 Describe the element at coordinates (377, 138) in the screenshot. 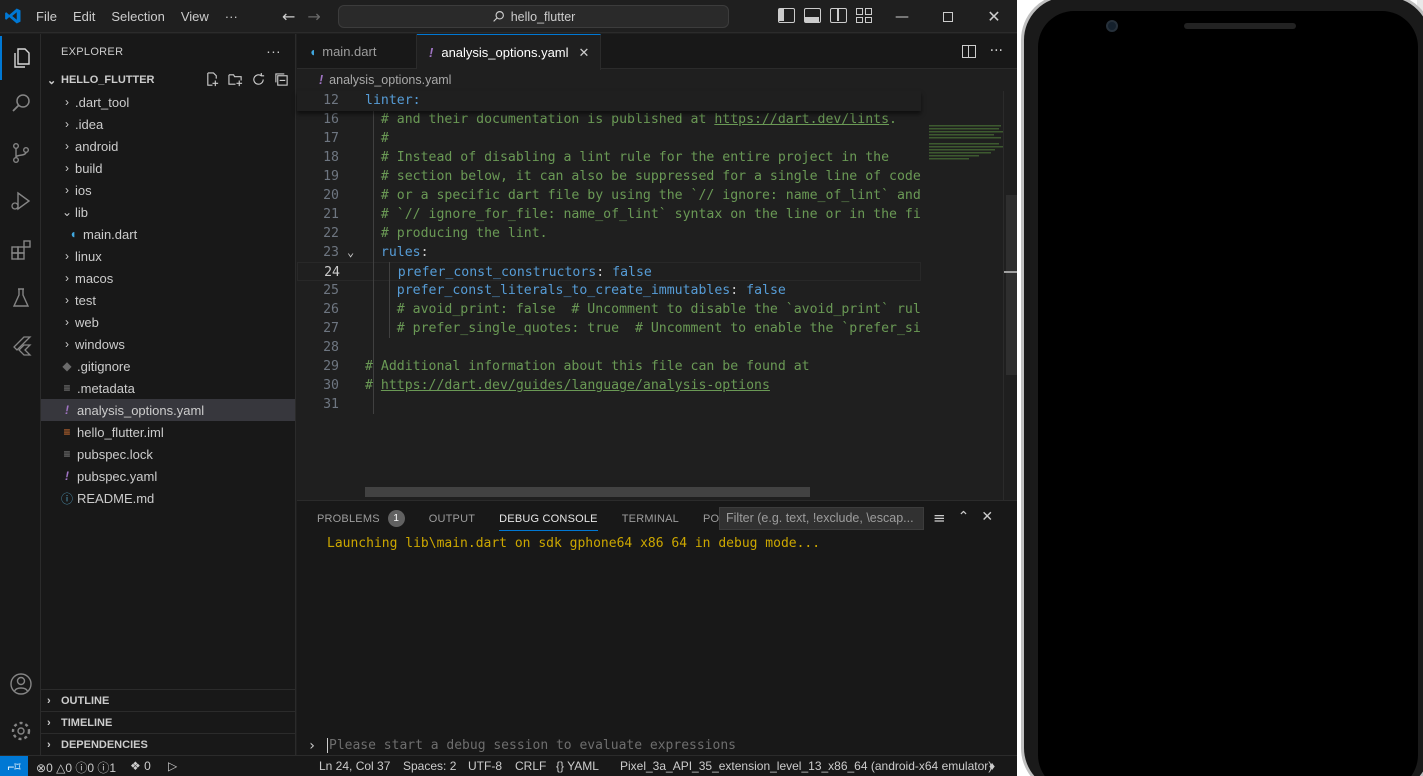

I see `line-text: #` at that location.